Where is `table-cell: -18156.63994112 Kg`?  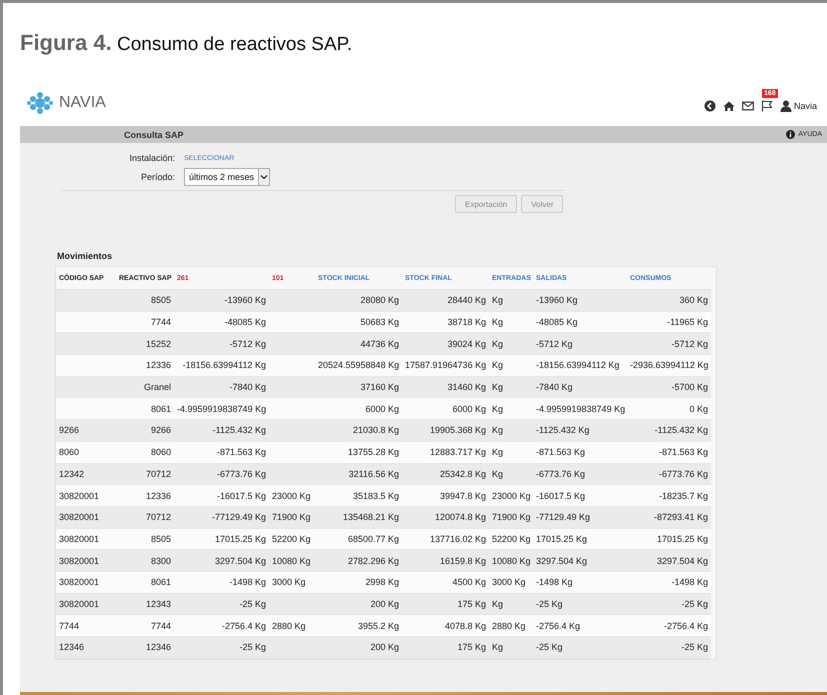 table-cell: -18156.63994112 Kg is located at coordinates (224, 365).